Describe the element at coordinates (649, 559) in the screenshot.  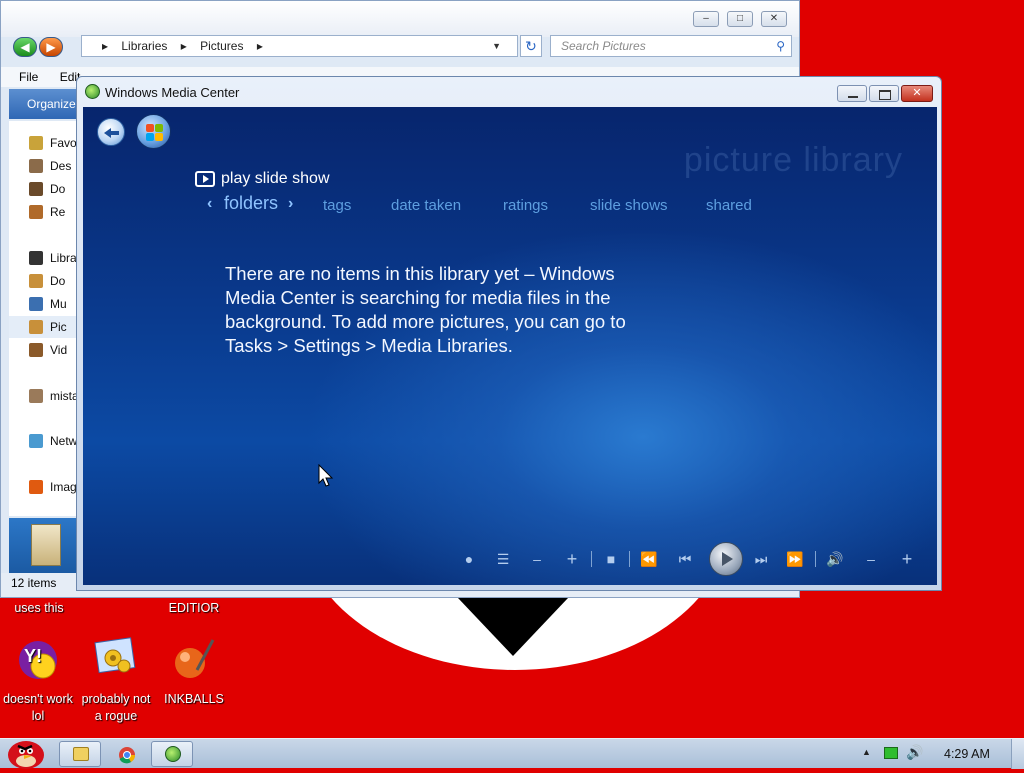
I see `rewind-icon: ⏪` at that location.